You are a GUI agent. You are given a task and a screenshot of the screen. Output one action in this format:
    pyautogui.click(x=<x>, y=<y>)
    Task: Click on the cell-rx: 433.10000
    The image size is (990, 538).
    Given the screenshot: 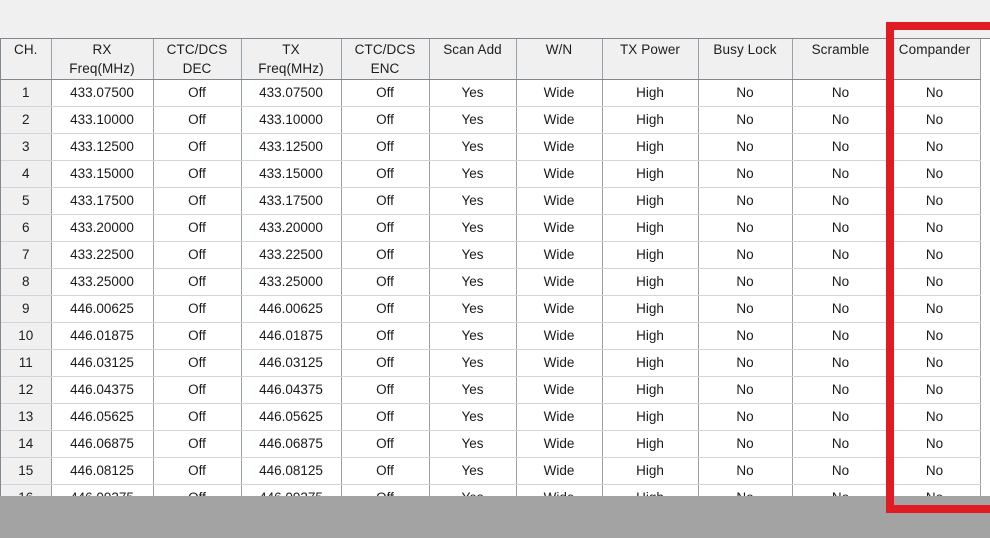 What is the action you would take?
    pyautogui.click(x=102, y=120)
    